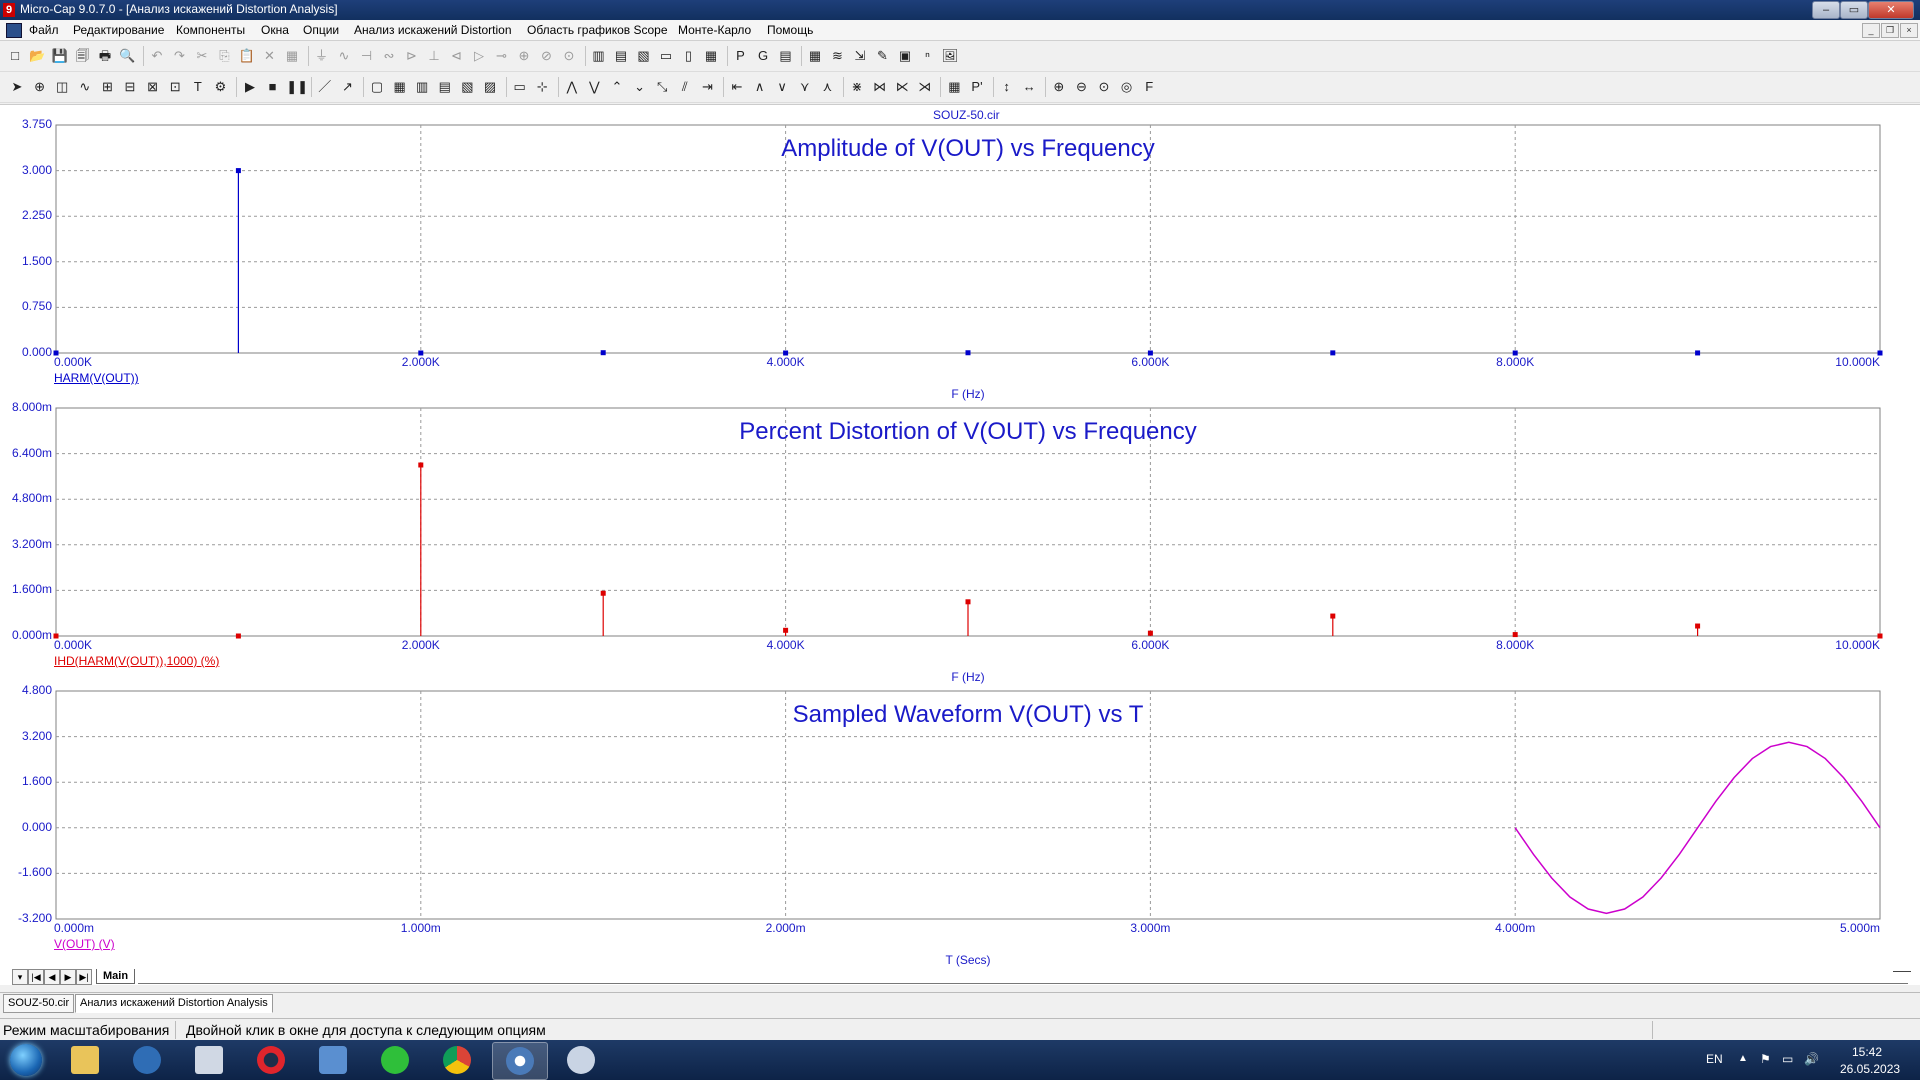 The height and width of the screenshot is (1080, 1920). What do you see at coordinates (40, 87) in the screenshot?
I see `zoom-select-icon: ⊕` at bounding box center [40, 87].